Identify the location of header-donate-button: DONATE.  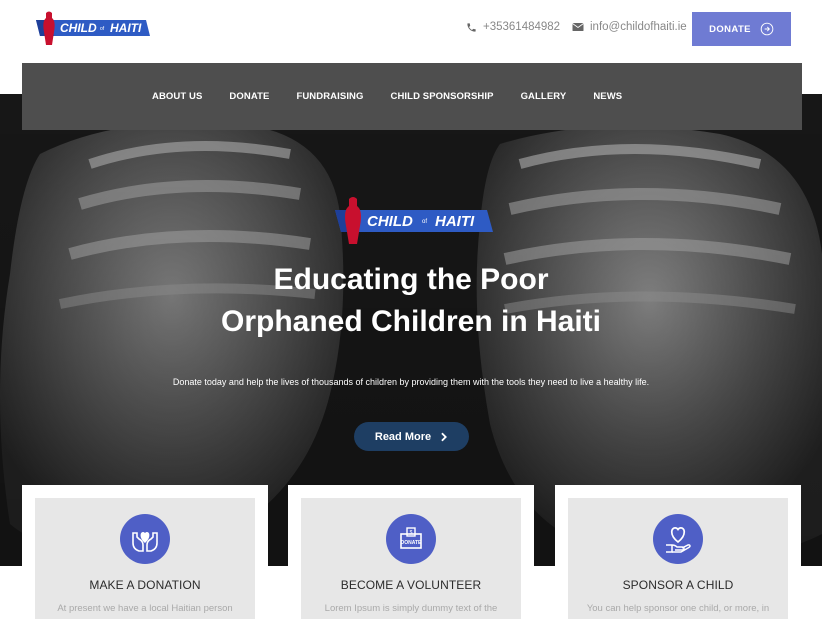
(741, 29).